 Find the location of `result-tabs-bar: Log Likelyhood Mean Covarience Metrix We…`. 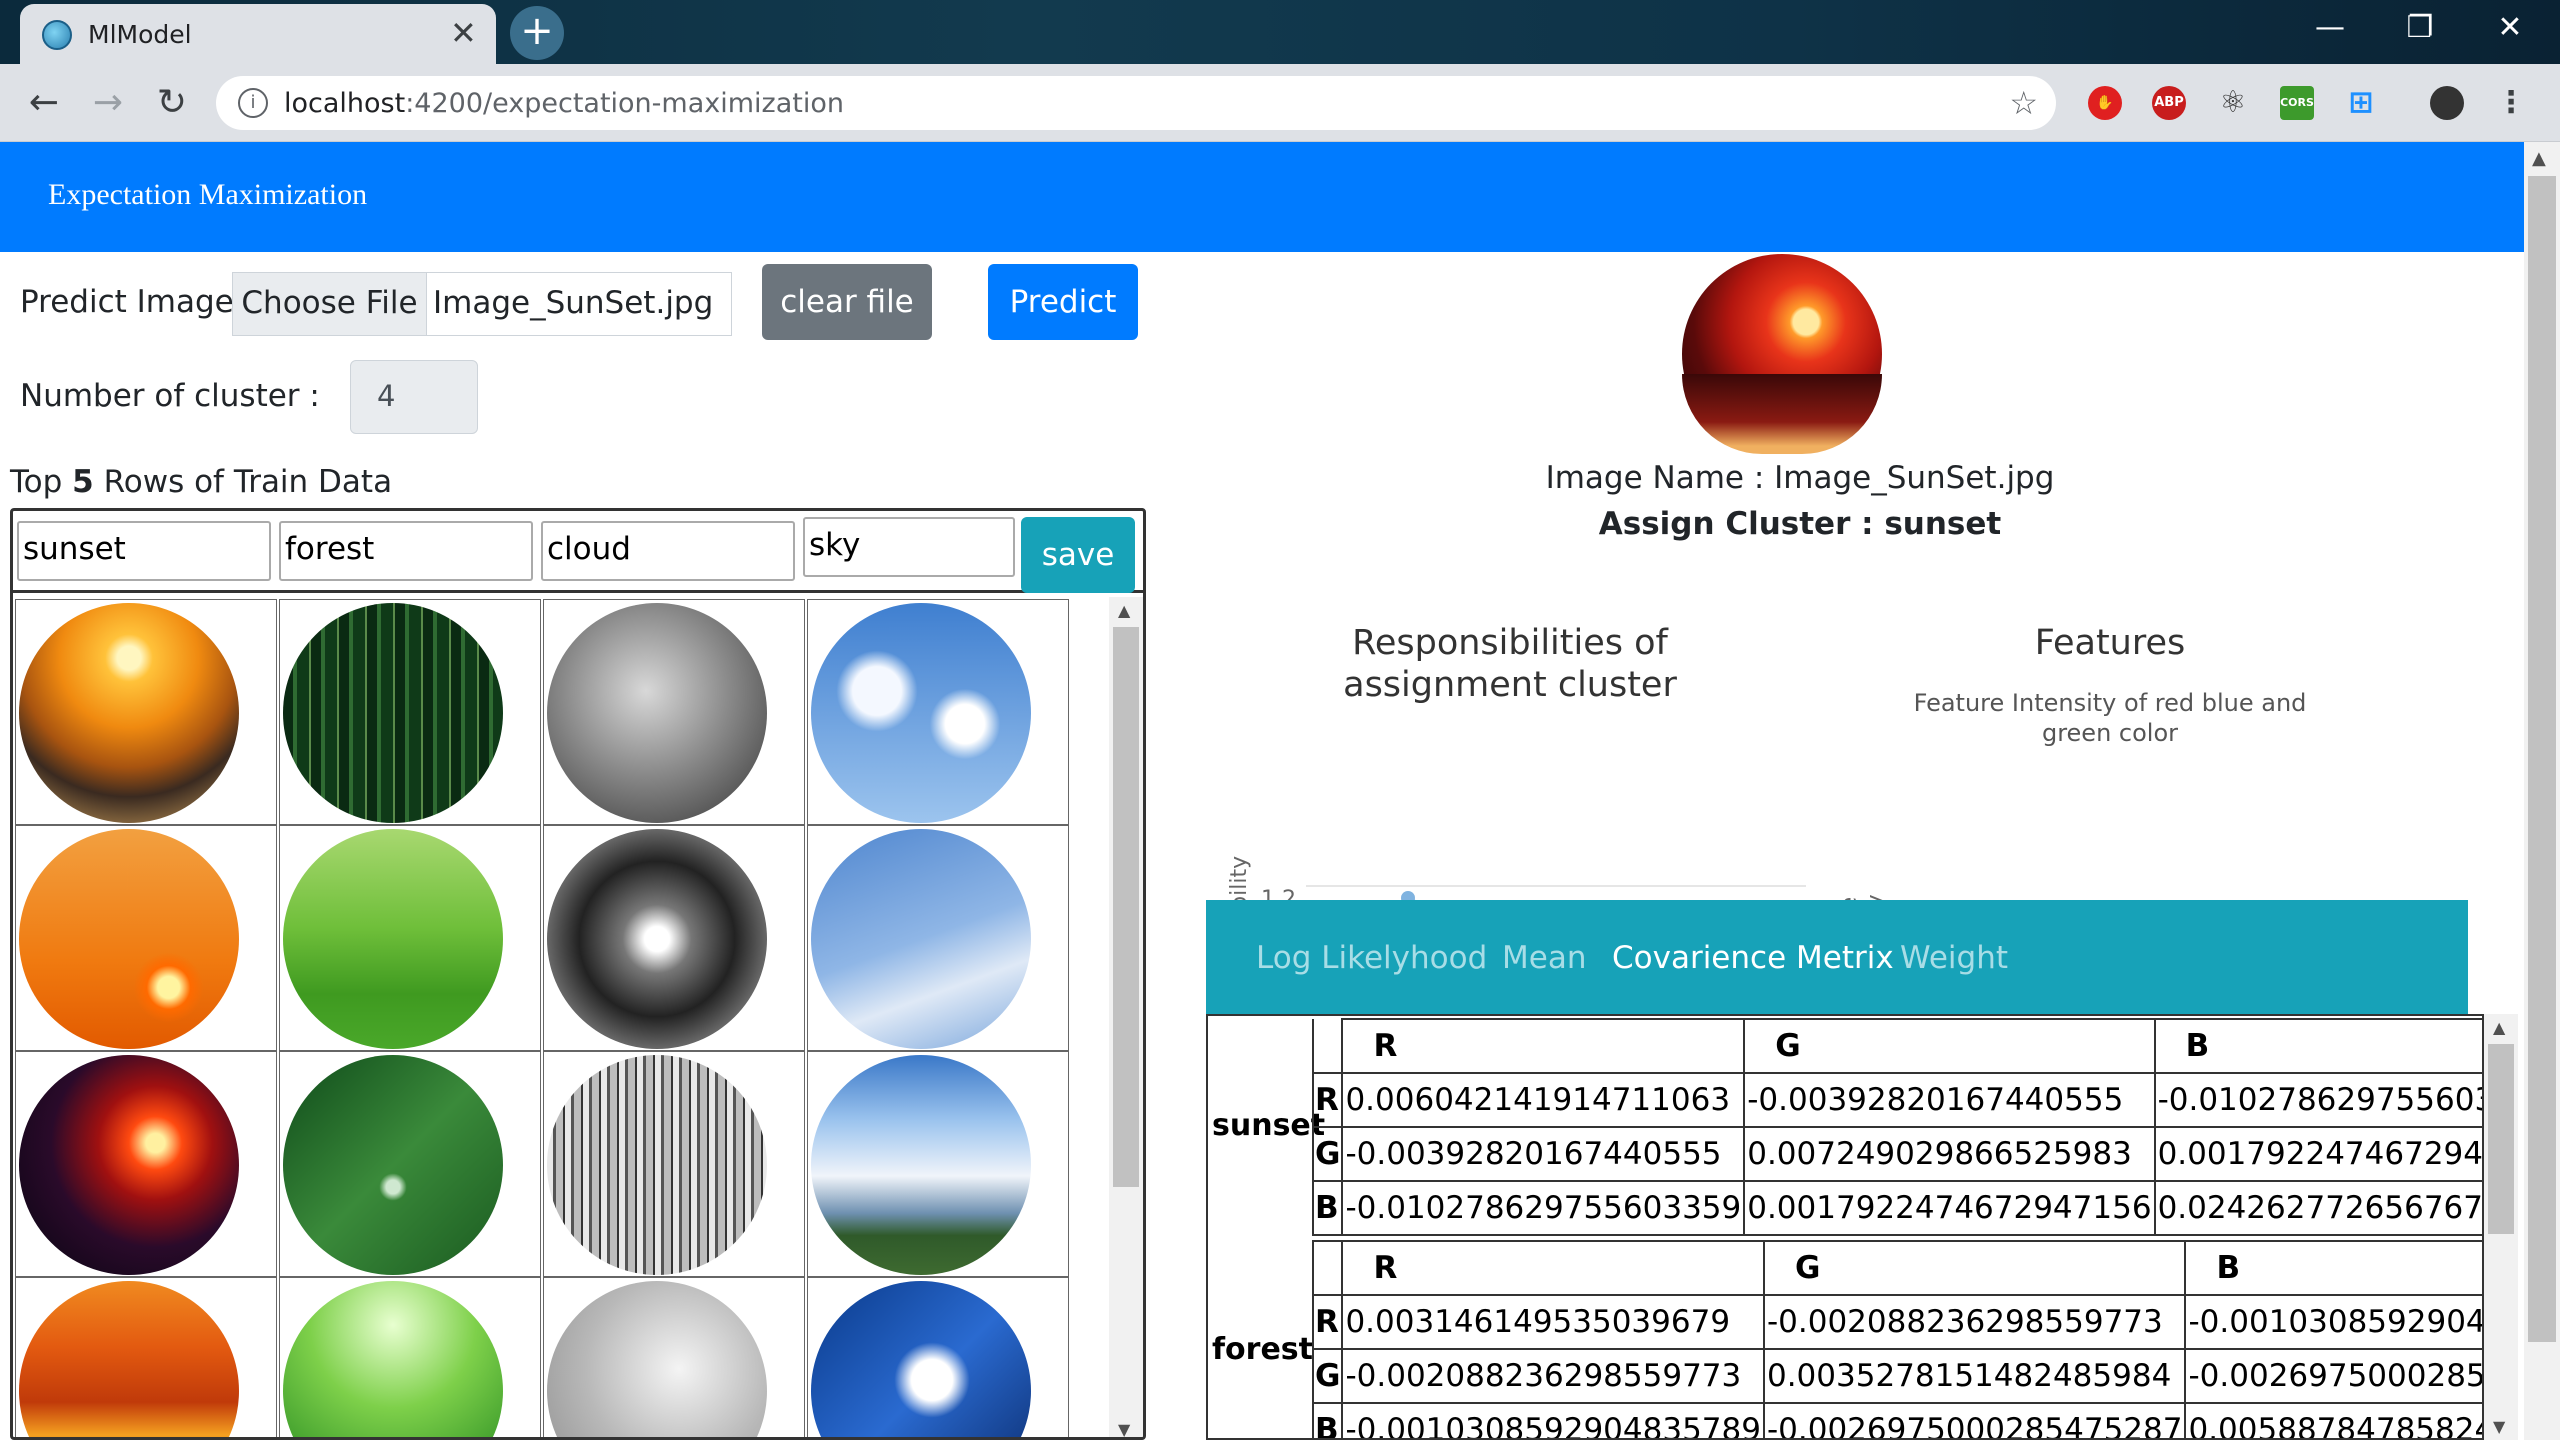

result-tabs-bar: Log Likelyhood Mean Covarience Metrix We… is located at coordinates (1837, 957).